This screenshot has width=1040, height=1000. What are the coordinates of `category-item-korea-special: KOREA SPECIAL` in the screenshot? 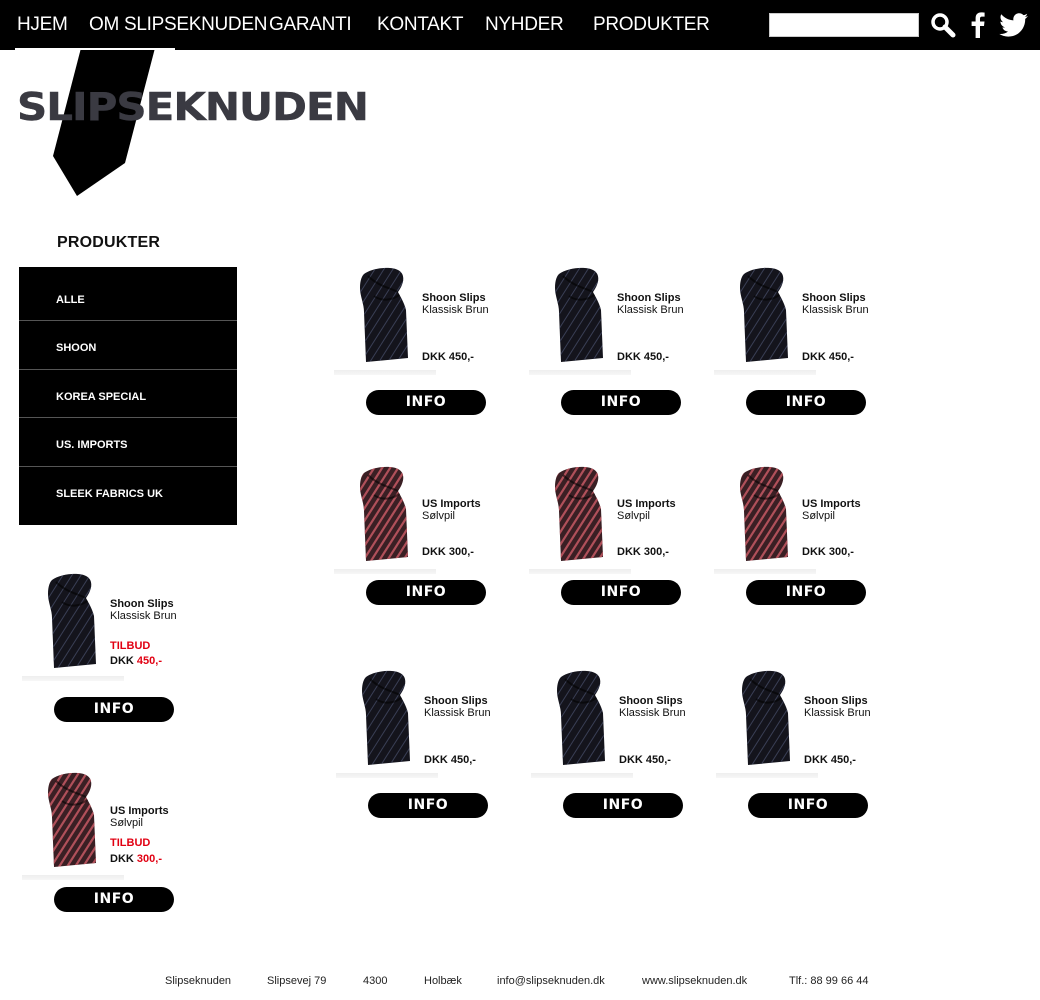 It's located at (128, 394).